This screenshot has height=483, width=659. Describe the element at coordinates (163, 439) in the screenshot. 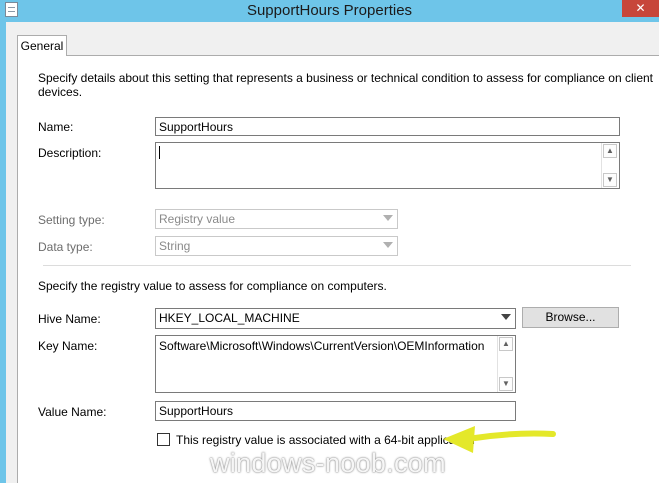

I see `64-bit-checkbox` at that location.